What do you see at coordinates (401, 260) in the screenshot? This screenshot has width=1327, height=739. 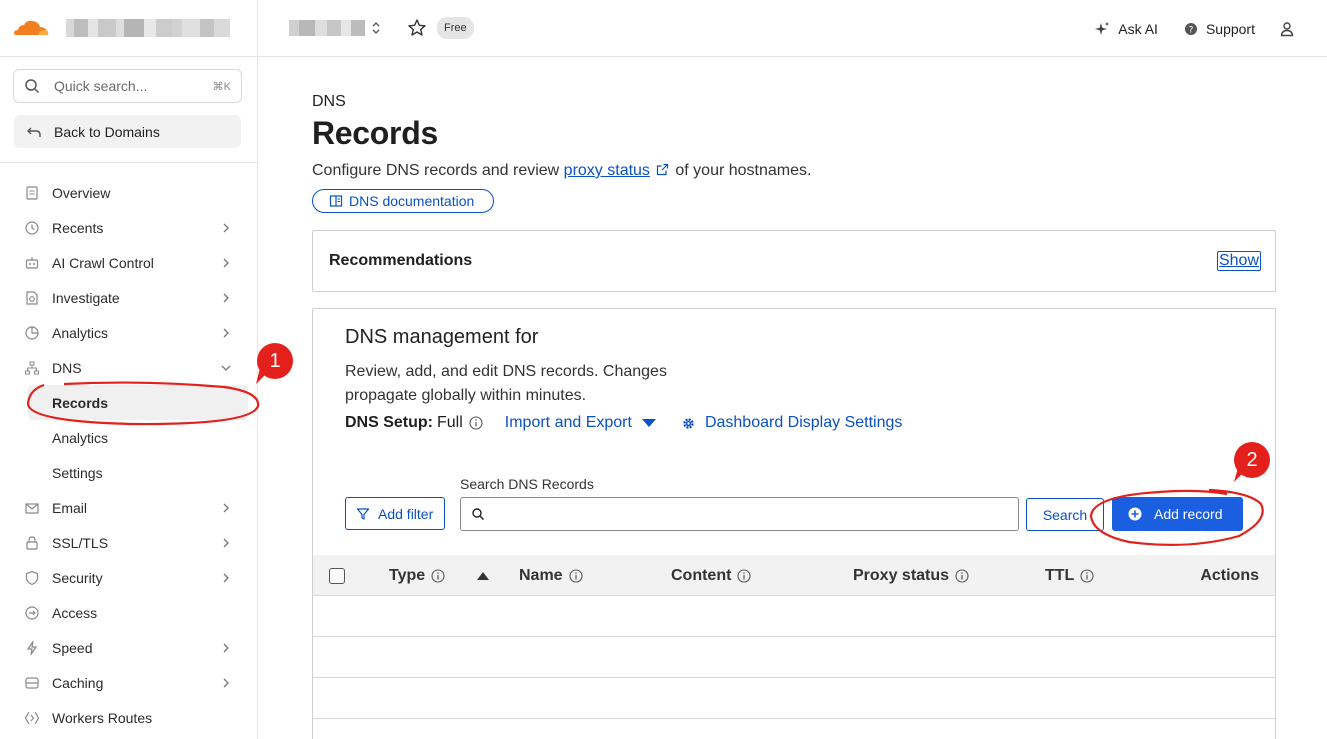 I see `recommendations-title: Recommendations` at bounding box center [401, 260].